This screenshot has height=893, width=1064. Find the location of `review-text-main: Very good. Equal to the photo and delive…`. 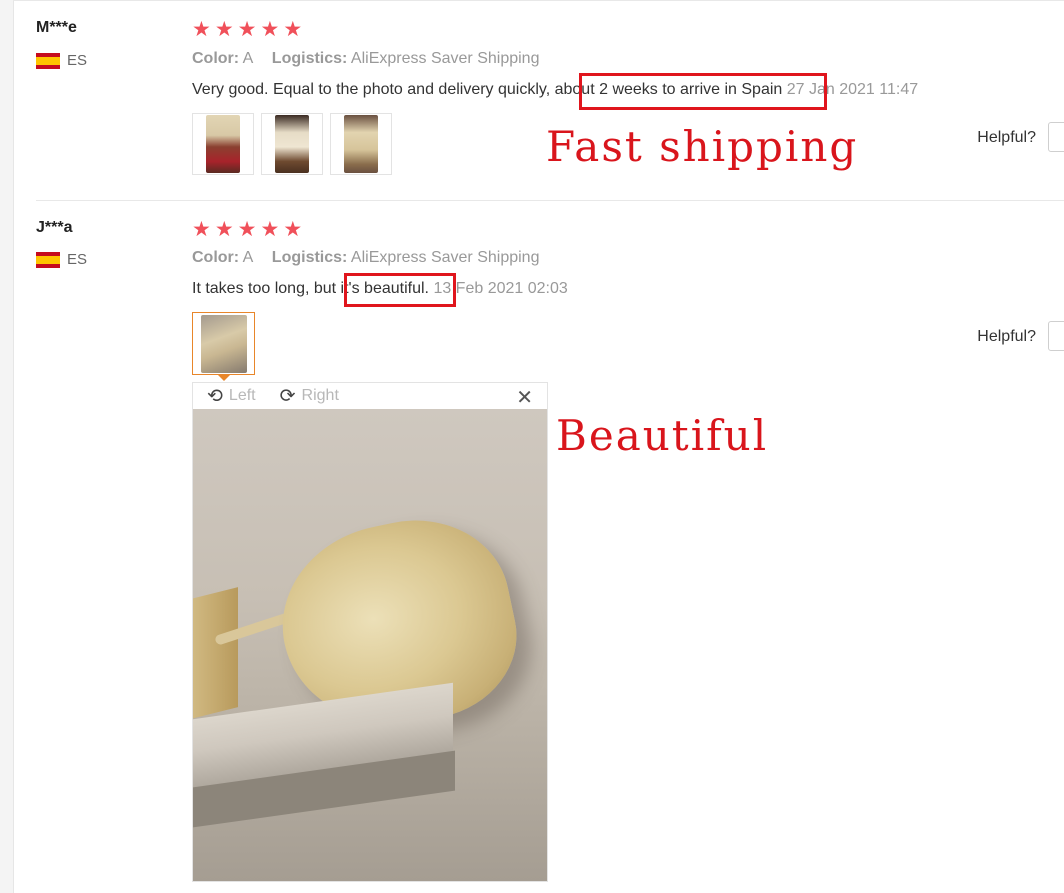

review-text-main: Very good. Equal to the photo and delive… is located at coordinates (373, 89).